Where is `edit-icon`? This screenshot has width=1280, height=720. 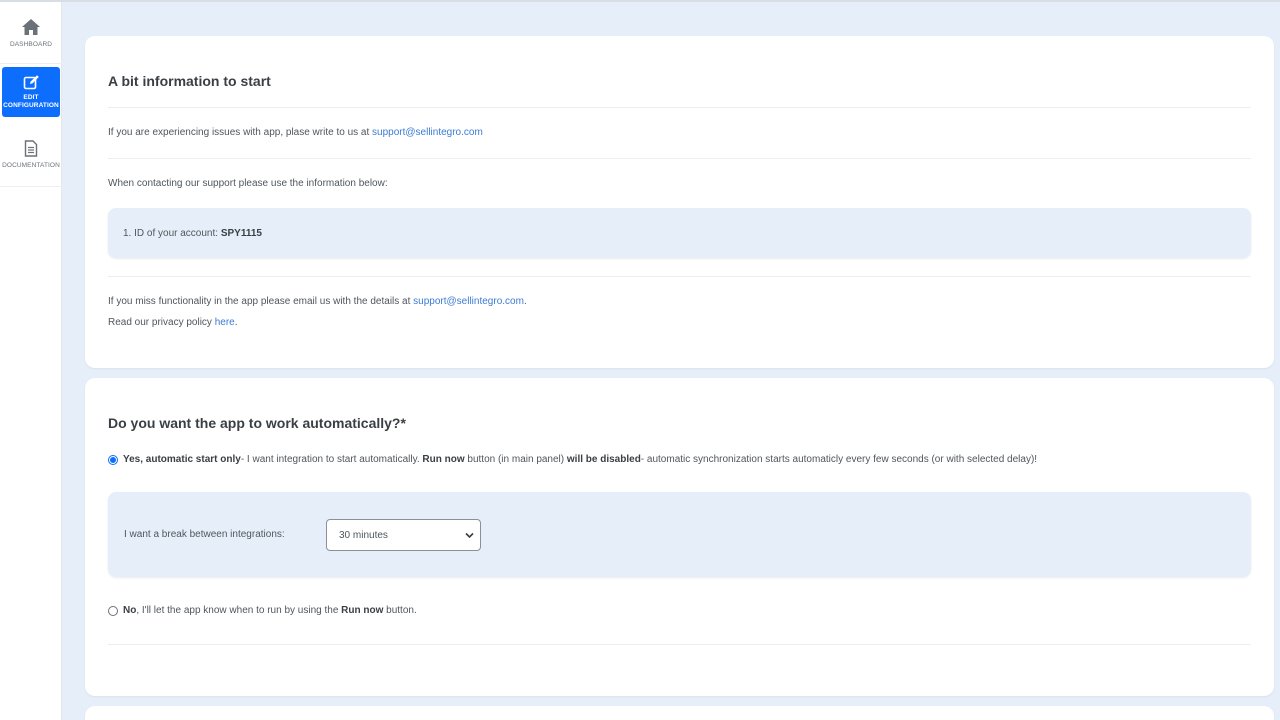 edit-icon is located at coordinates (31, 82).